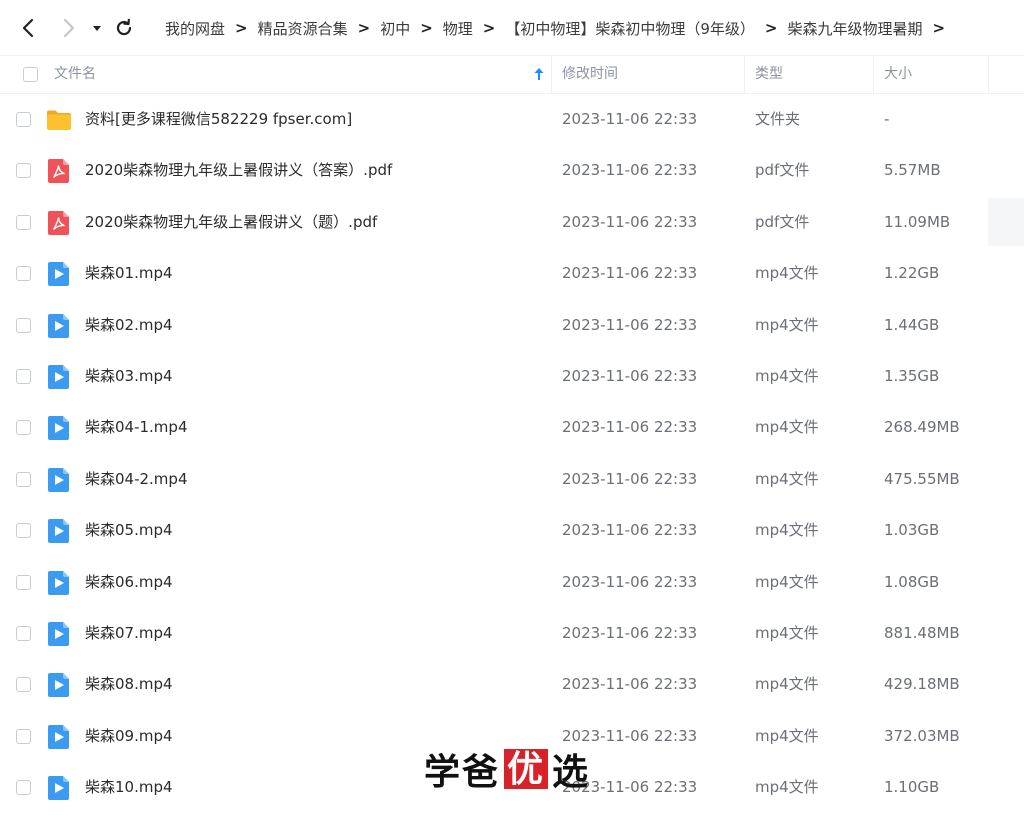 The width and height of the screenshot is (1024, 830). Describe the element at coordinates (129, 530) in the screenshot. I see `file-name: 柴森05.mp4` at that location.